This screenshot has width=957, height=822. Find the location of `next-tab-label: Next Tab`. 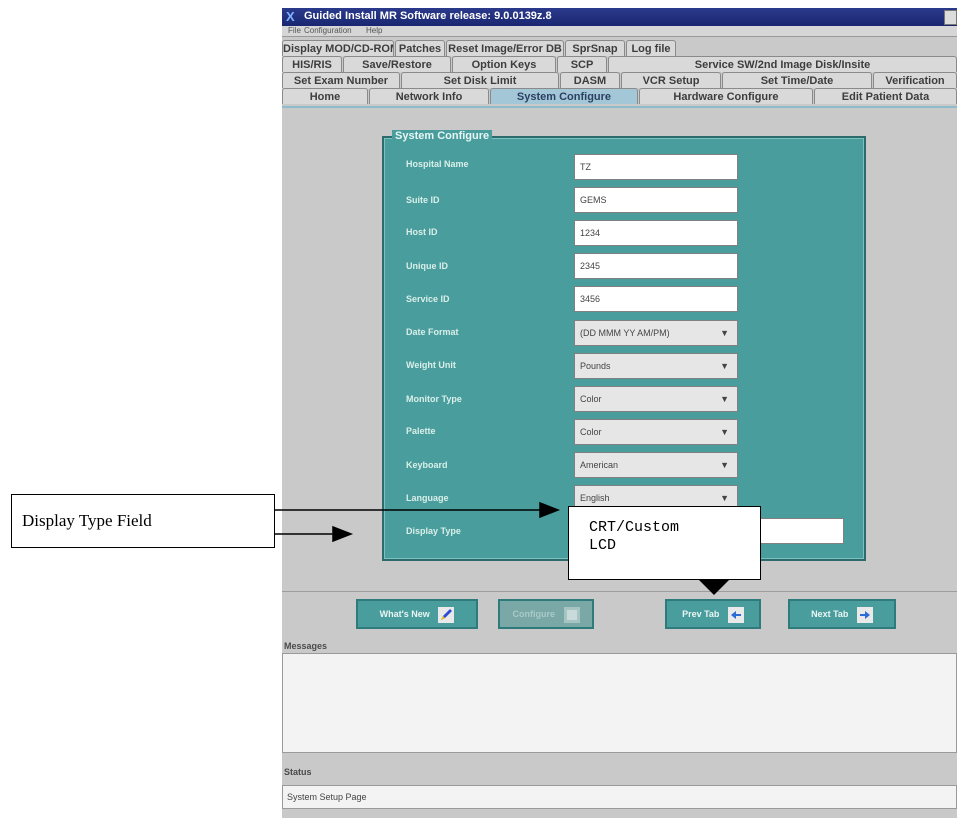

next-tab-label: Next Tab is located at coordinates (830, 614).